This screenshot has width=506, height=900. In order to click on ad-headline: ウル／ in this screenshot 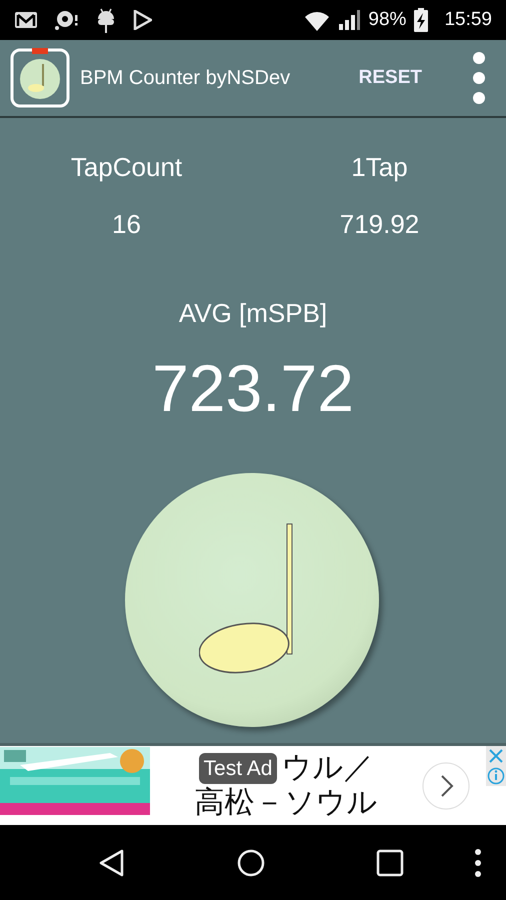, I will do `click(327, 768)`.